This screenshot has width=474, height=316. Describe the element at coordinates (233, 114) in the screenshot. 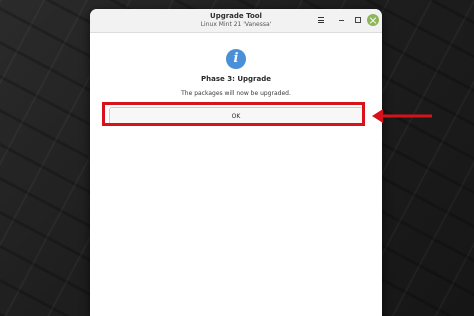

I see `highlight-box` at that location.